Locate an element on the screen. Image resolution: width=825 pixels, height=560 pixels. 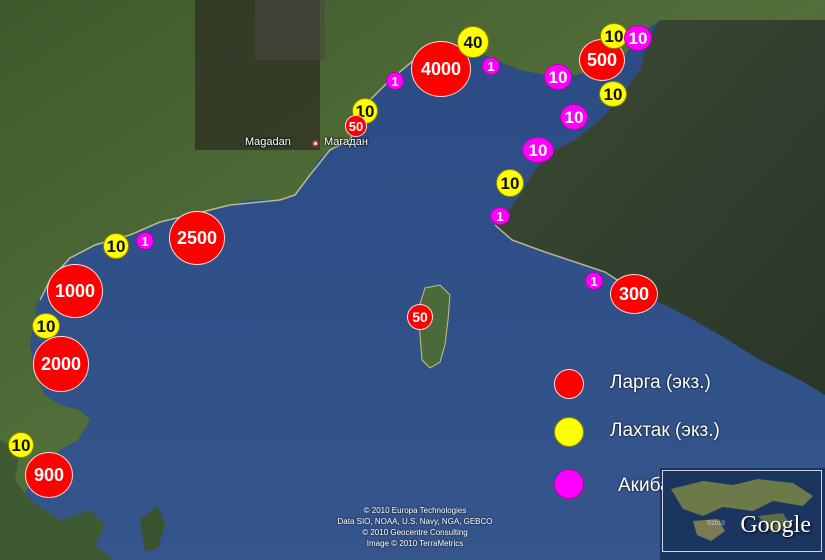
legend-label-larga: Ларга (экз.) is located at coordinates (660, 382).